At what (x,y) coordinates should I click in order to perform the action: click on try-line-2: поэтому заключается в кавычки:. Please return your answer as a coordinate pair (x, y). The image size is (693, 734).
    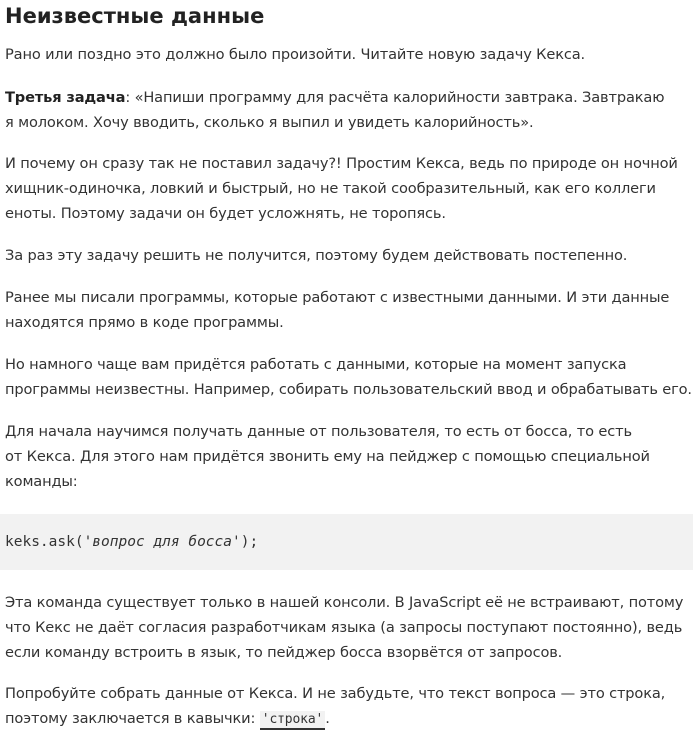
    Looking at the image, I should click on (132, 718).